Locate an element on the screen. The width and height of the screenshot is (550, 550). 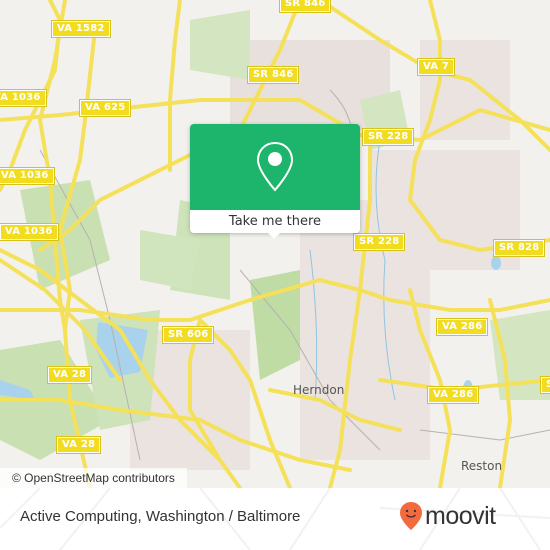
popup-header is located at coordinates (275, 167).